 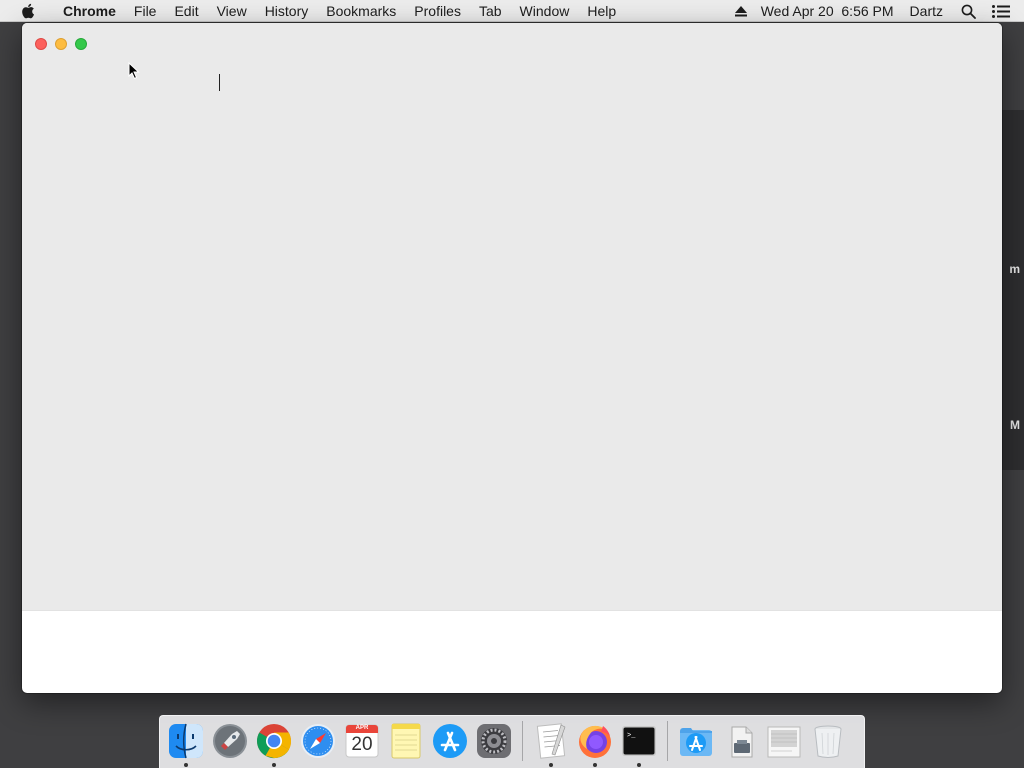 I want to click on menu-view: View, so click(x=232, y=11).